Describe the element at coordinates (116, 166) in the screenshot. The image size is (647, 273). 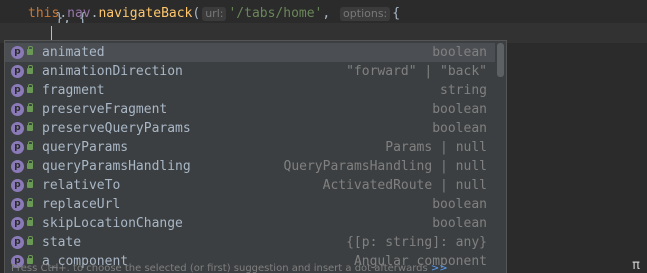
I see `completion-item-name: queryParamsHandling` at that location.